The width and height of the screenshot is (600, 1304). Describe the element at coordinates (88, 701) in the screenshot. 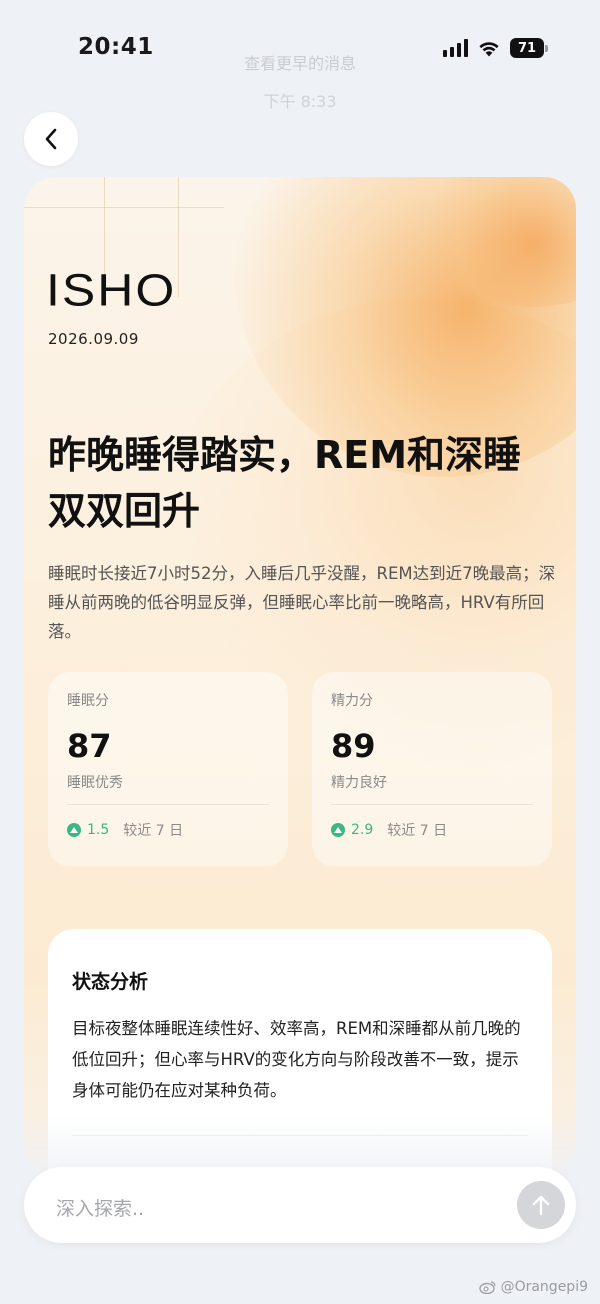

I see `score-label: 睡眠分` at that location.